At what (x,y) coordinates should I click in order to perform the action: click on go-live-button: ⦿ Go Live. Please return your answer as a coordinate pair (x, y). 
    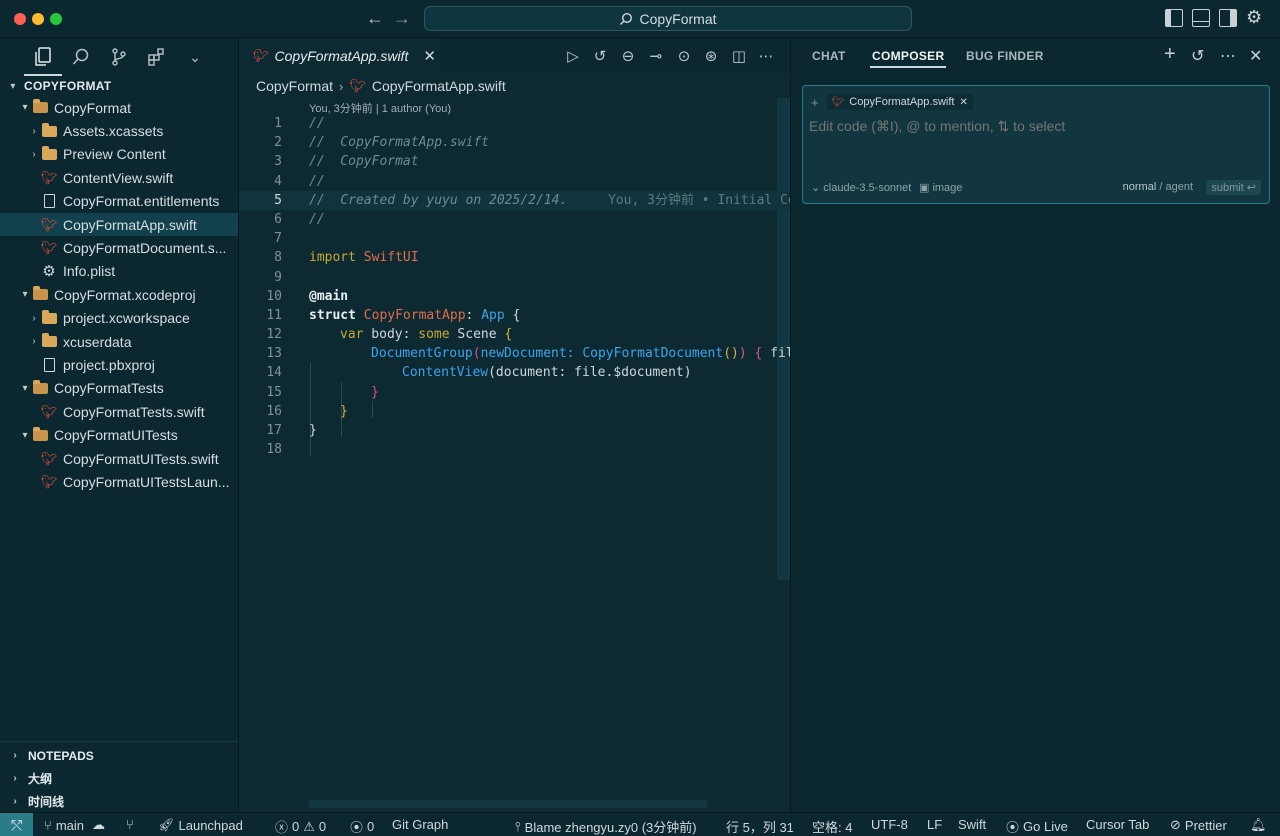
    Looking at the image, I should click on (1037, 826).